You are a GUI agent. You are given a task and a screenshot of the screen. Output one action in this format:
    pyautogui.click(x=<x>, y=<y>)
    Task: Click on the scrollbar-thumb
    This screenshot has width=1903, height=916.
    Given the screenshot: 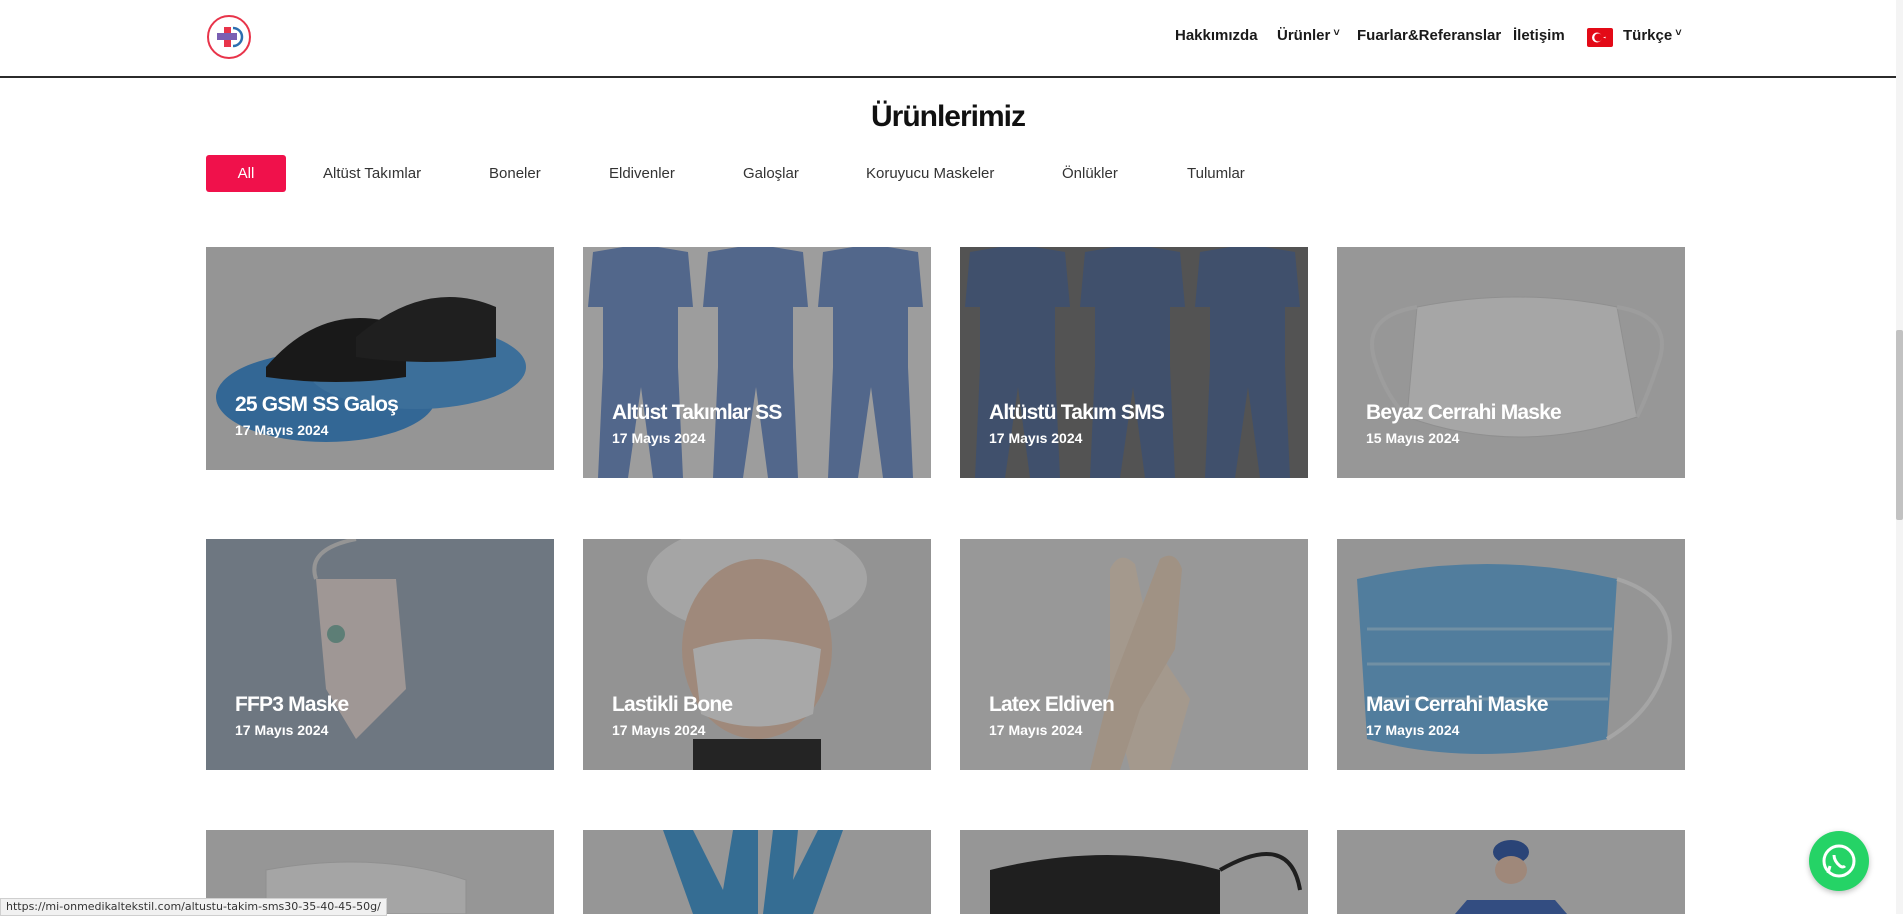 What is the action you would take?
    pyautogui.click(x=1899, y=425)
    